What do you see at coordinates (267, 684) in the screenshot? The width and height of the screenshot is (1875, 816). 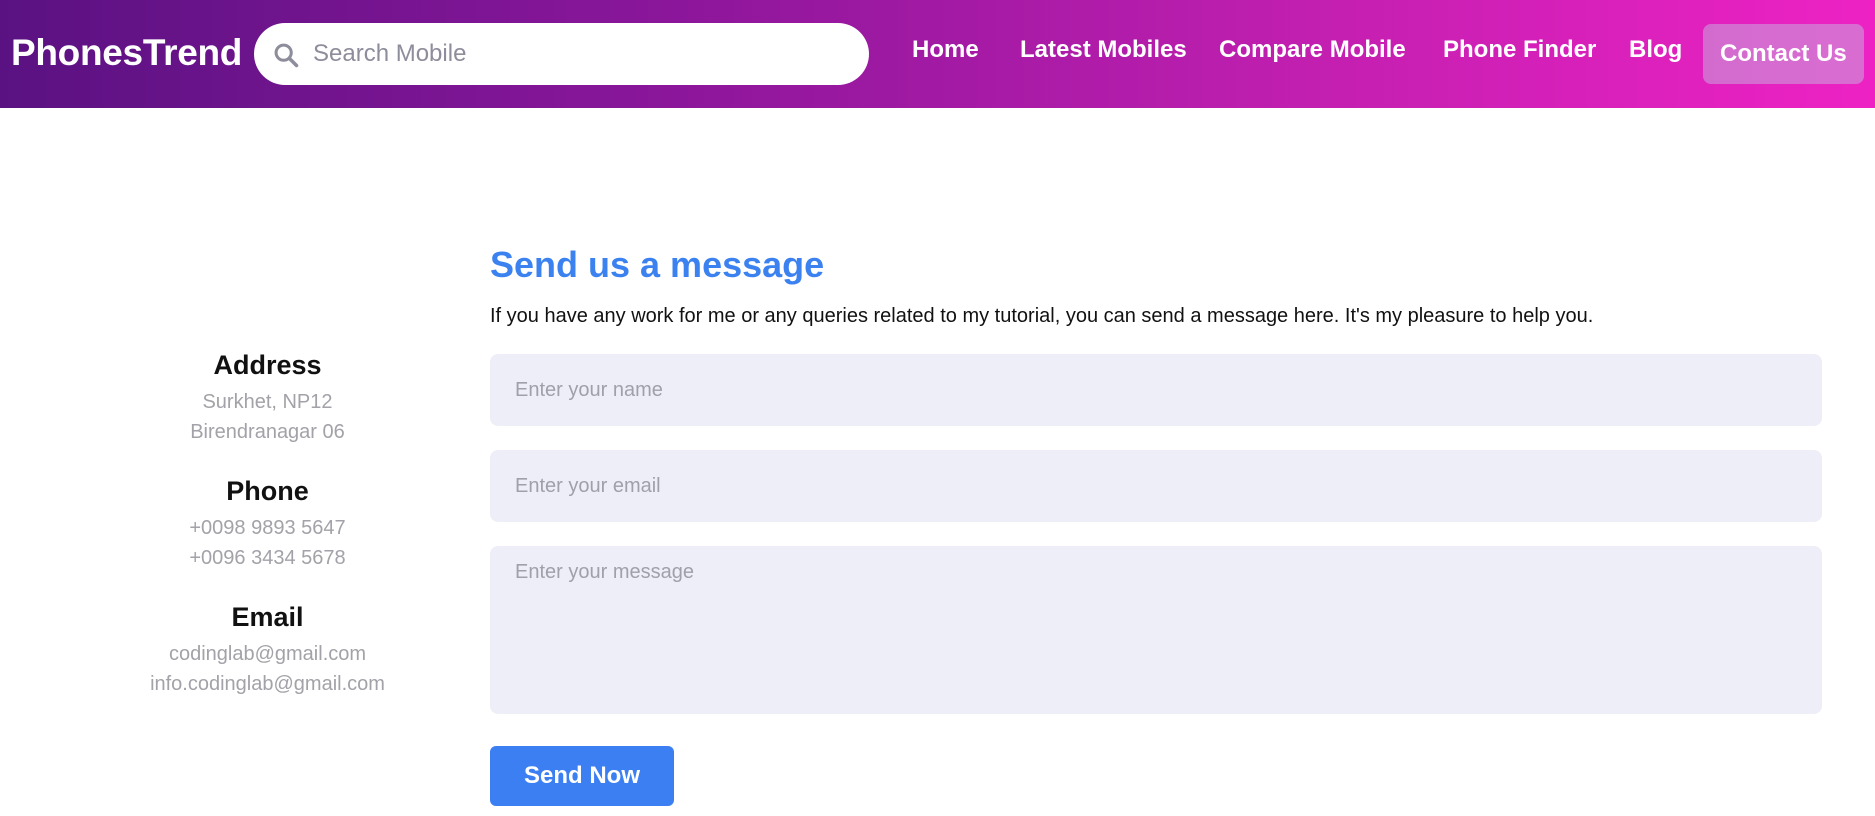 I see `email-line-2: info.codinglab@gmail.com` at bounding box center [267, 684].